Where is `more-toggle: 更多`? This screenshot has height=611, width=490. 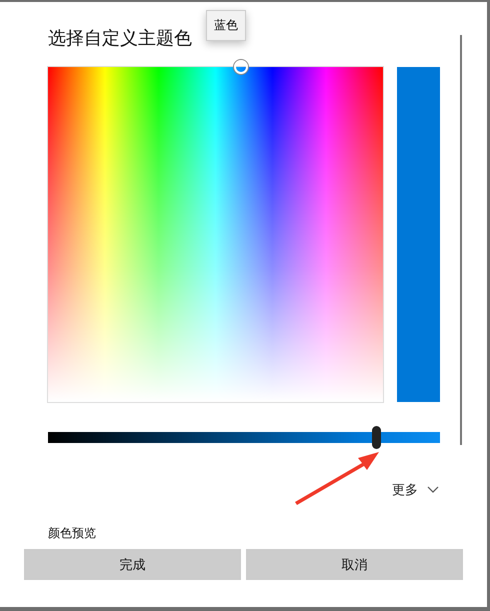
more-toggle: 更多 is located at coordinates (415, 490).